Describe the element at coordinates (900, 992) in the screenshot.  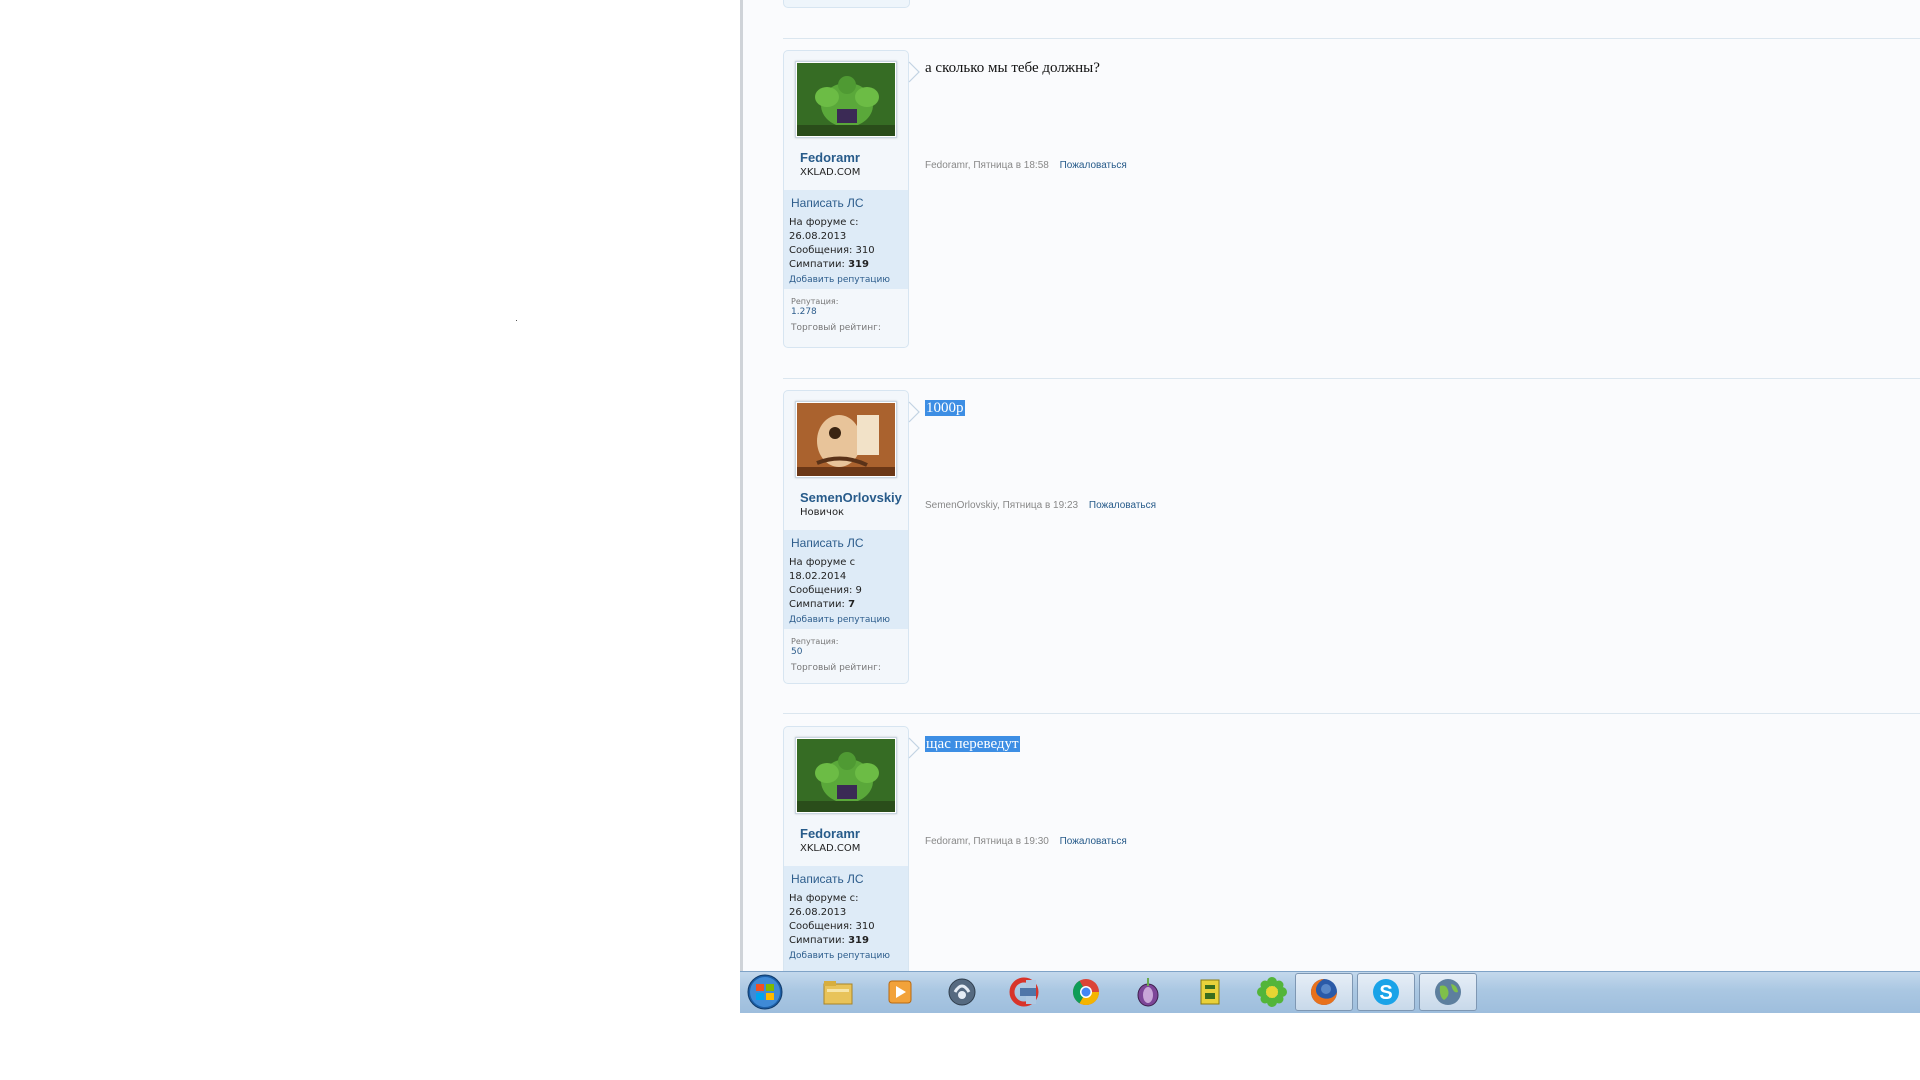
I see `media-player-icon` at that location.